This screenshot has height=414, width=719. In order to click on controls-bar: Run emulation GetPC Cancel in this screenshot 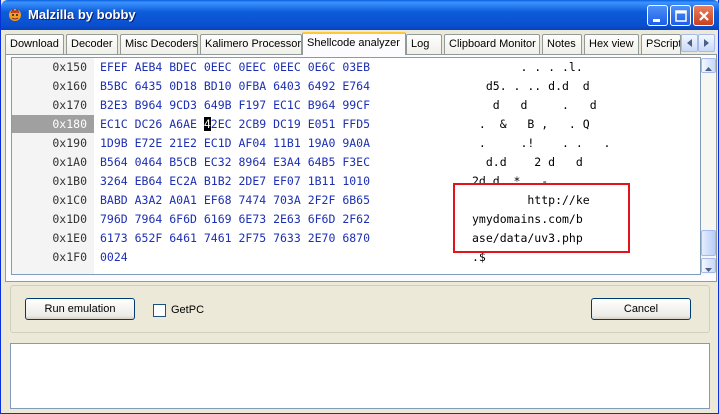, I will do `click(360, 310)`.